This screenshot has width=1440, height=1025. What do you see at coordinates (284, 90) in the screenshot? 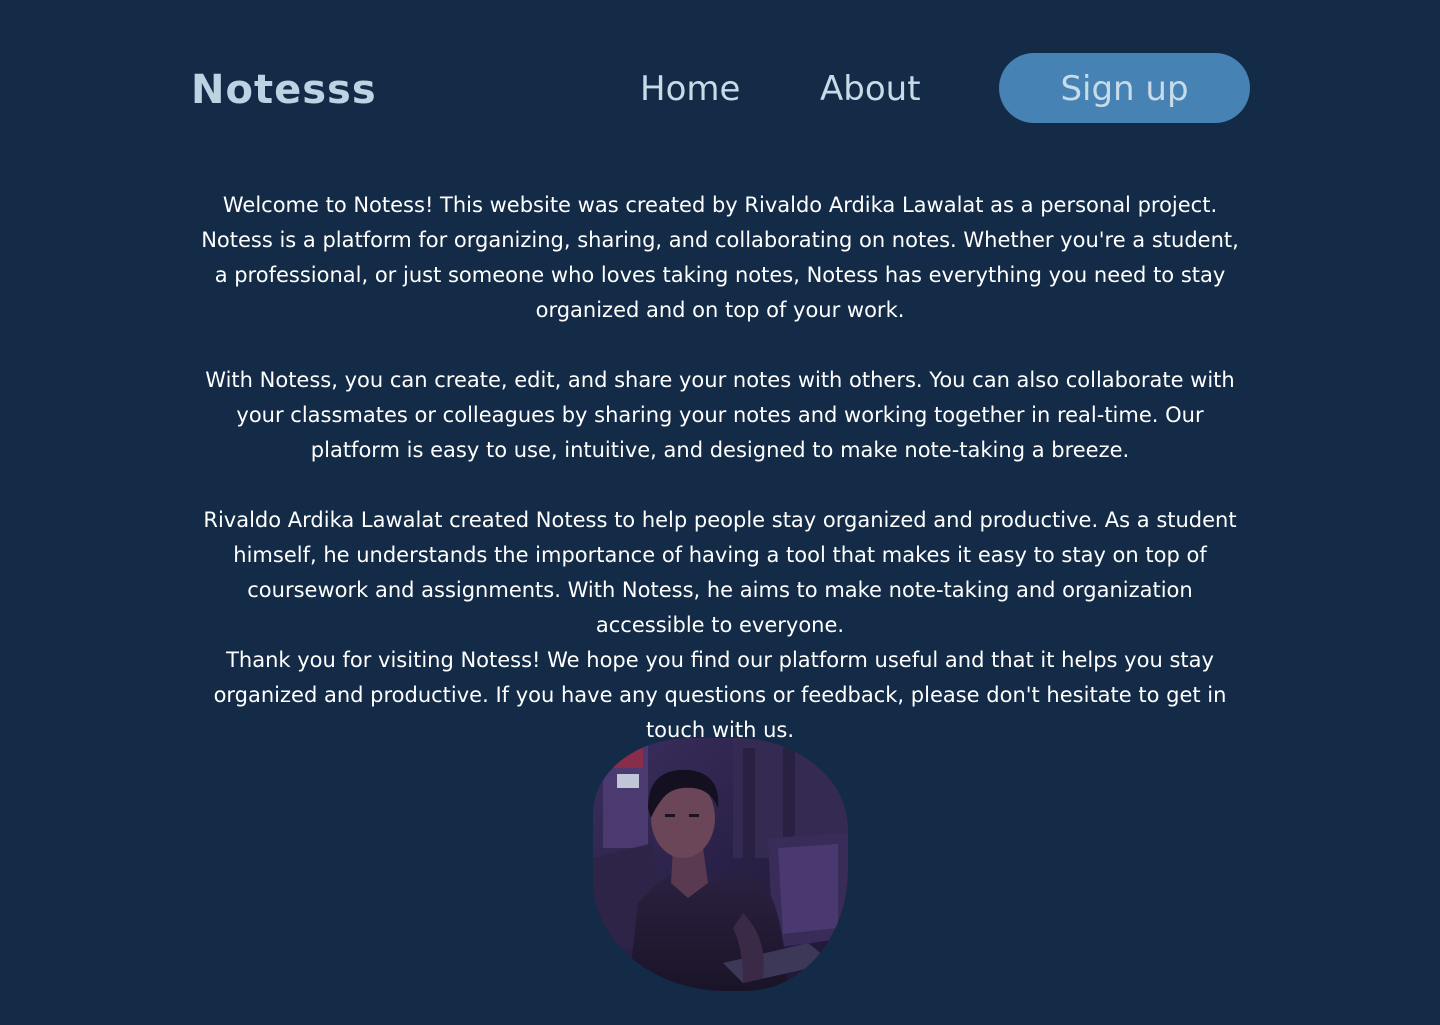
I see `brand-logo: Notesss` at bounding box center [284, 90].